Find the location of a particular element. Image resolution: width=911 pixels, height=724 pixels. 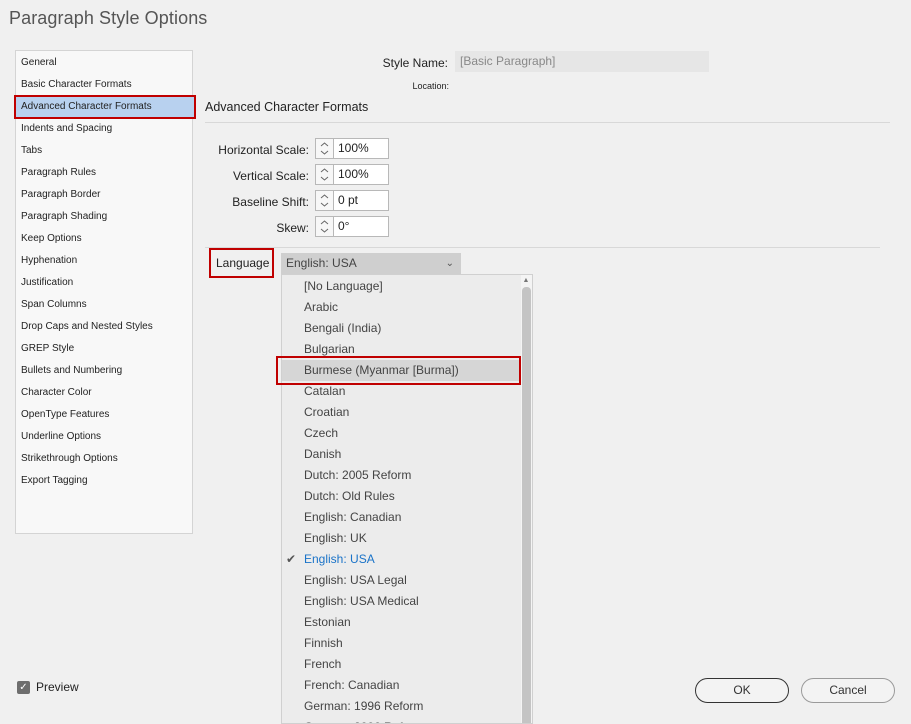

section-divider is located at coordinates (547, 122).